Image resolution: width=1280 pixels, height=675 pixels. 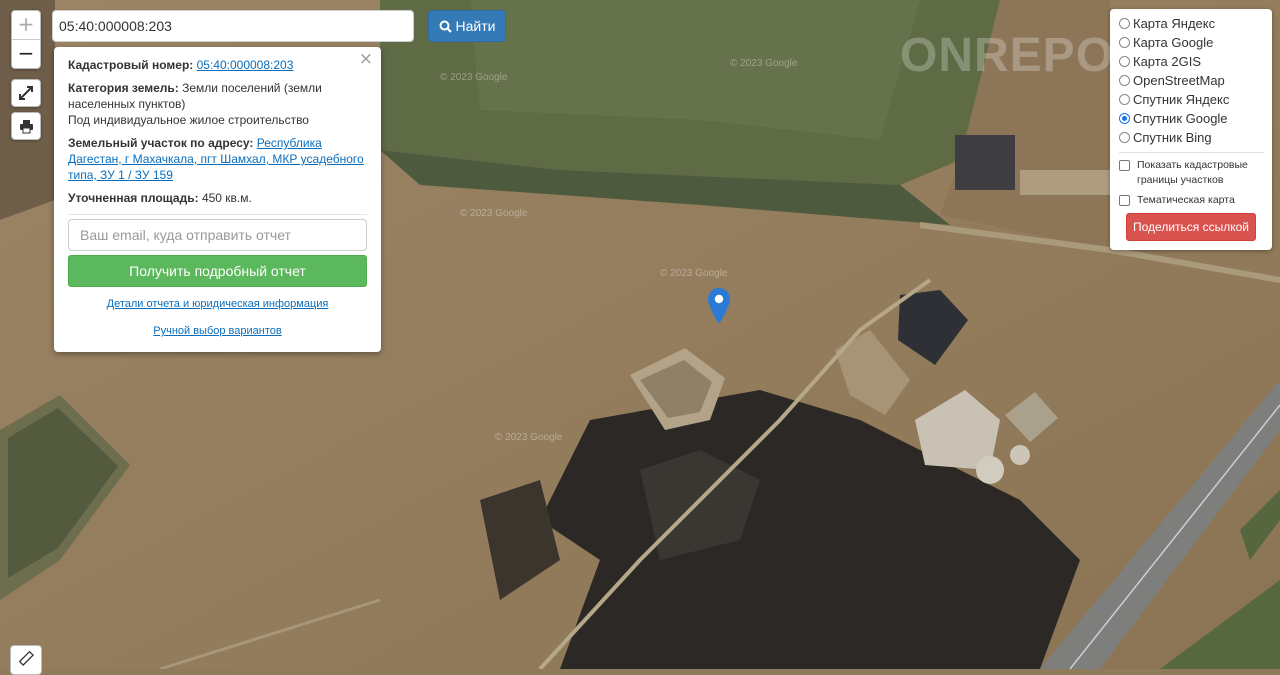 I want to click on cadastral-borders-label: Показать кадастровые границы участков, so click(x=1192, y=172).